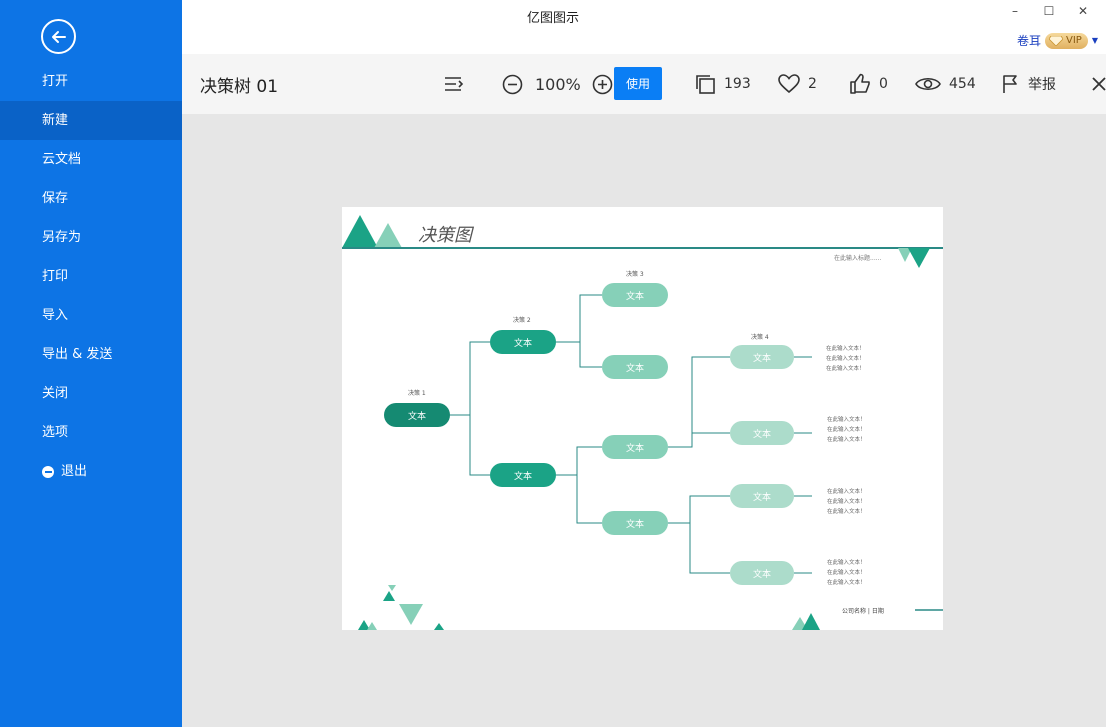 This screenshot has height=727, width=1106. I want to click on vip-badge: VIP, so click(1066, 40).